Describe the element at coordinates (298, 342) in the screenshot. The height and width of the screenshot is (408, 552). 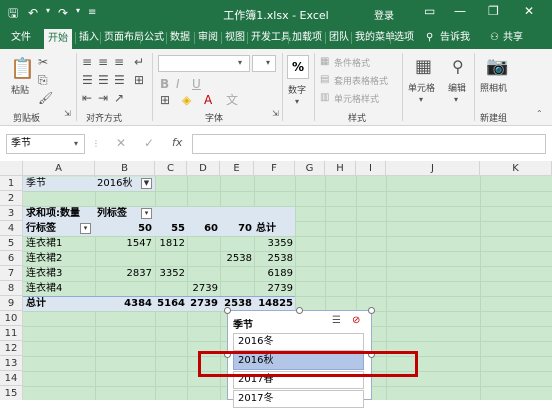
I see `slicer-item: 2016冬` at that location.